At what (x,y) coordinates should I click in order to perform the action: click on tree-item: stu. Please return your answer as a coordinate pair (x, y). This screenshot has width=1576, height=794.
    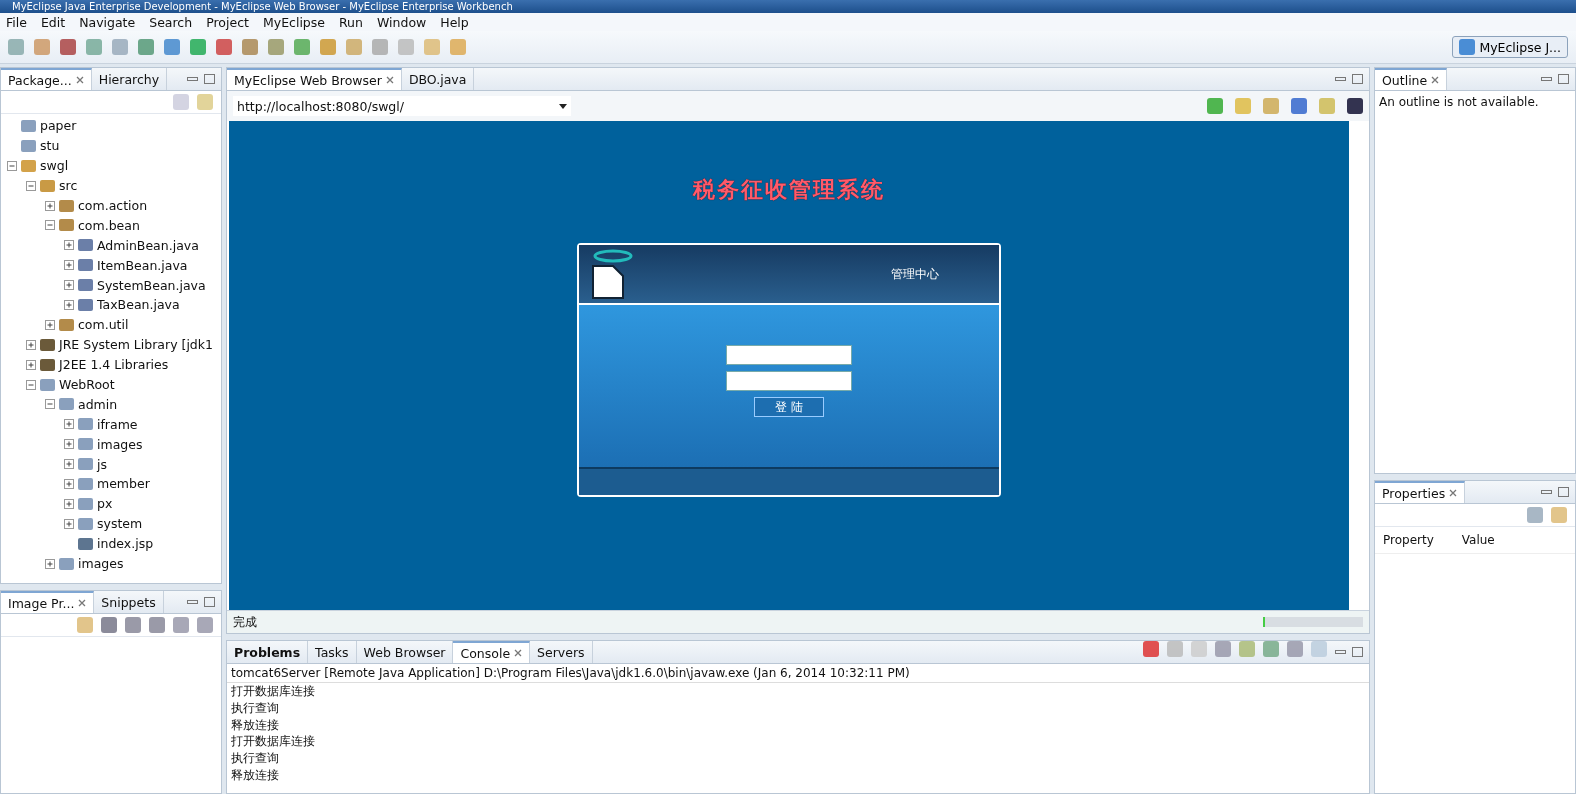
    Looking at the image, I should click on (50, 146).